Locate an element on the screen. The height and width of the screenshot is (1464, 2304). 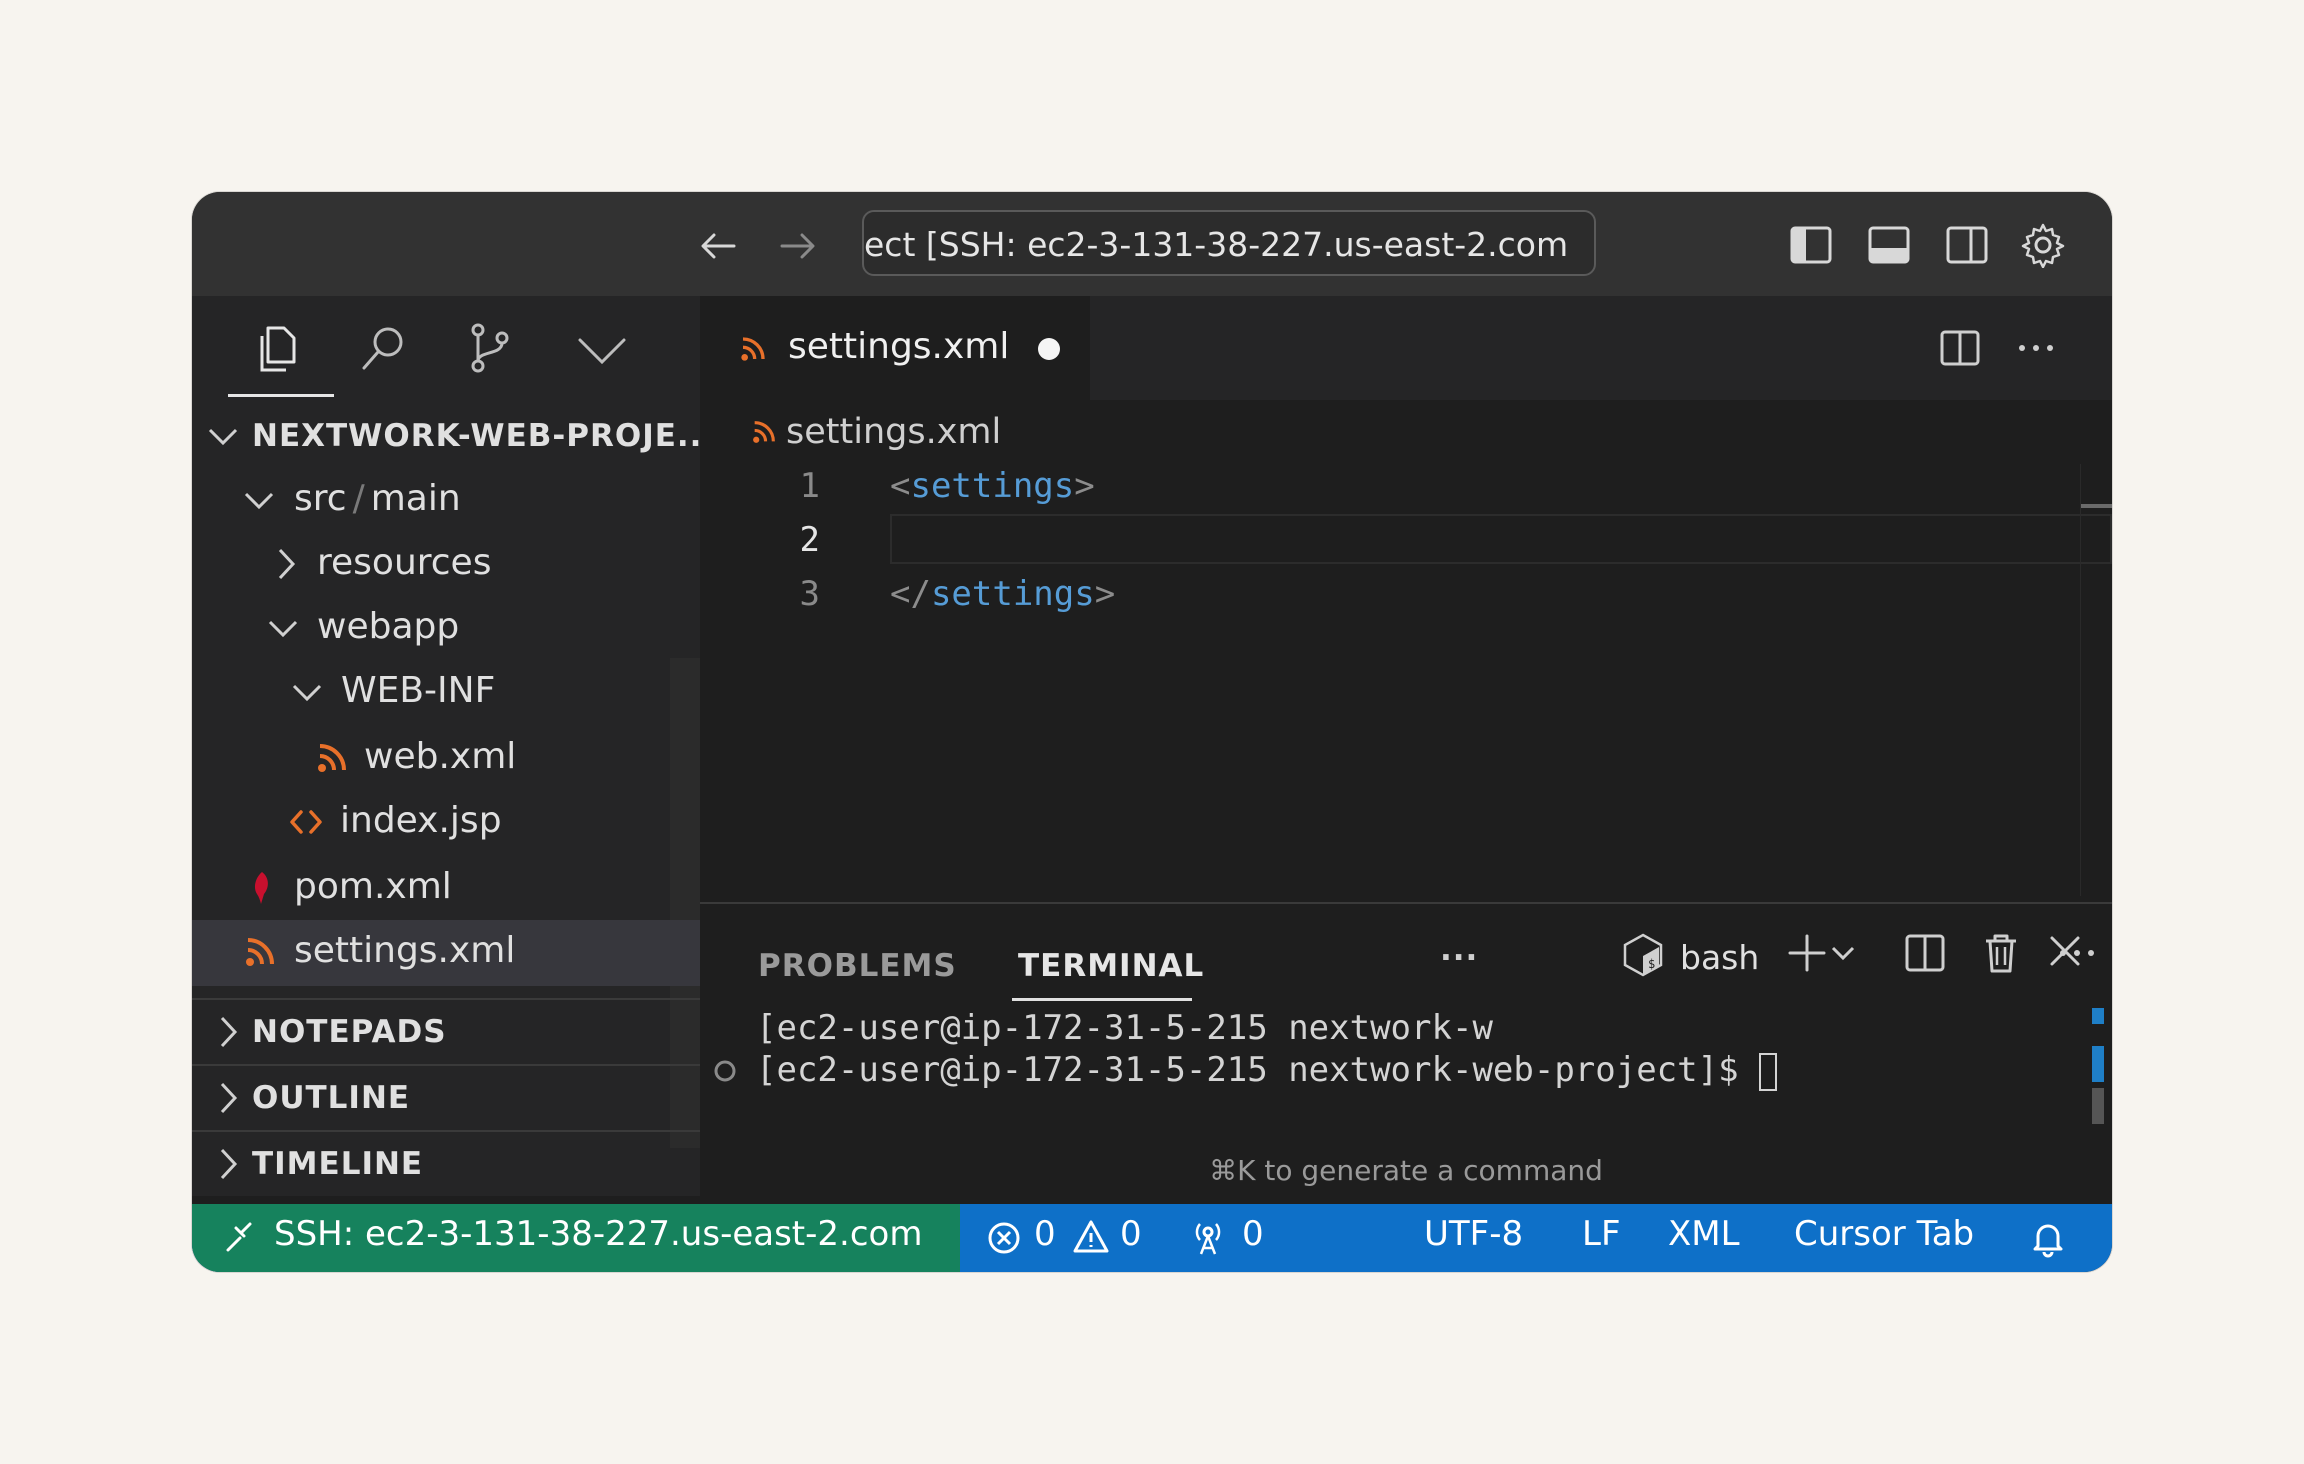
bash-shell-icon: $ is located at coordinates (1643, 955).